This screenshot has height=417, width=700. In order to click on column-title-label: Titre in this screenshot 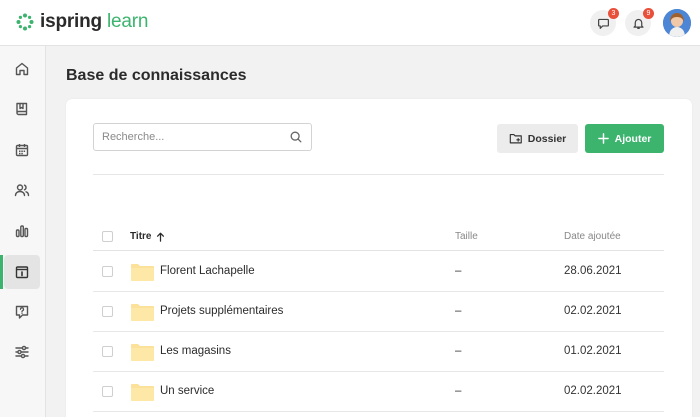, I will do `click(141, 236)`.